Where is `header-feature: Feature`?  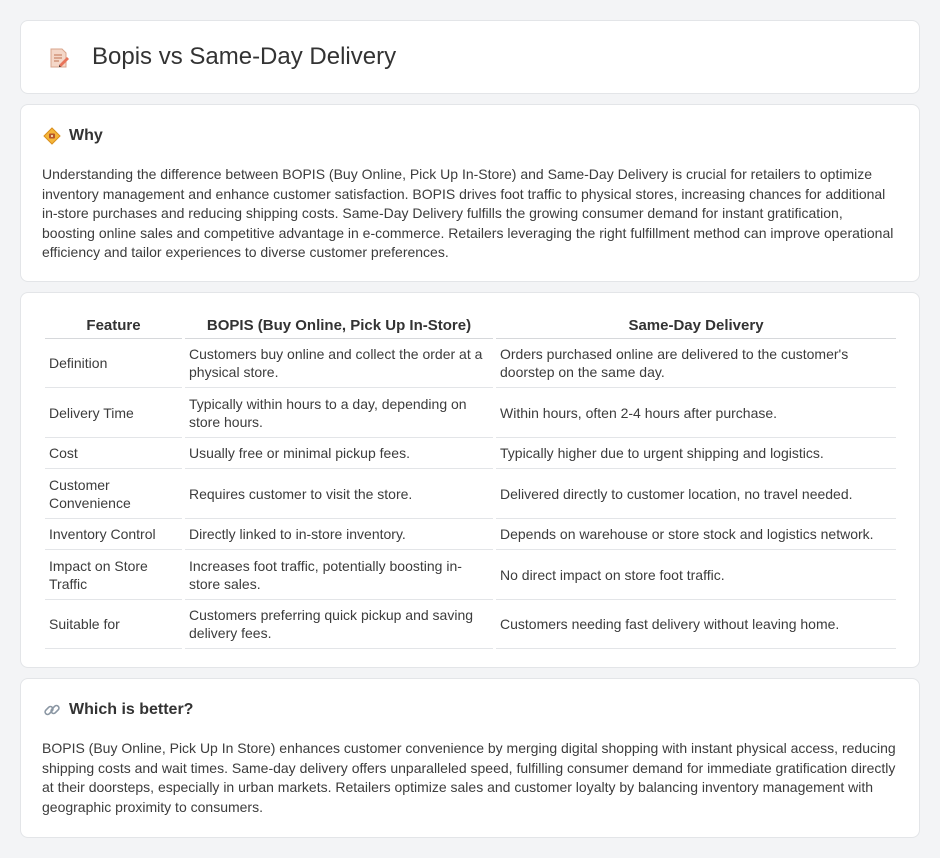 header-feature: Feature is located at coordinates (113, 327).